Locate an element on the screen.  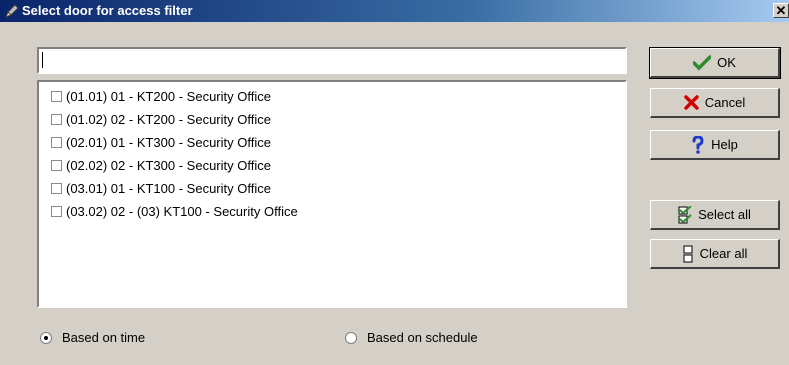
text-caret is located at coordinates (42, 60).